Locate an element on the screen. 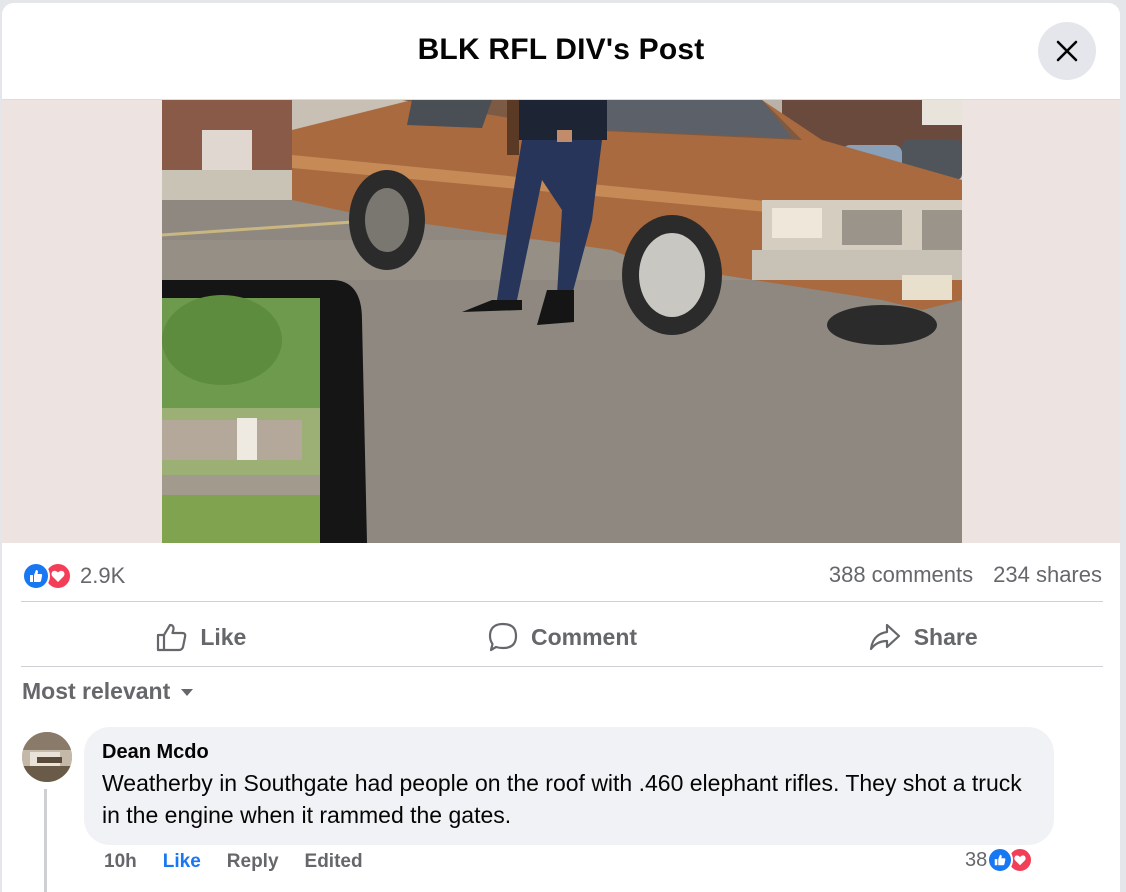 This screenshot has height=892, width=1126. reaction-count: 2.9K is located at coordinates (103, 575).